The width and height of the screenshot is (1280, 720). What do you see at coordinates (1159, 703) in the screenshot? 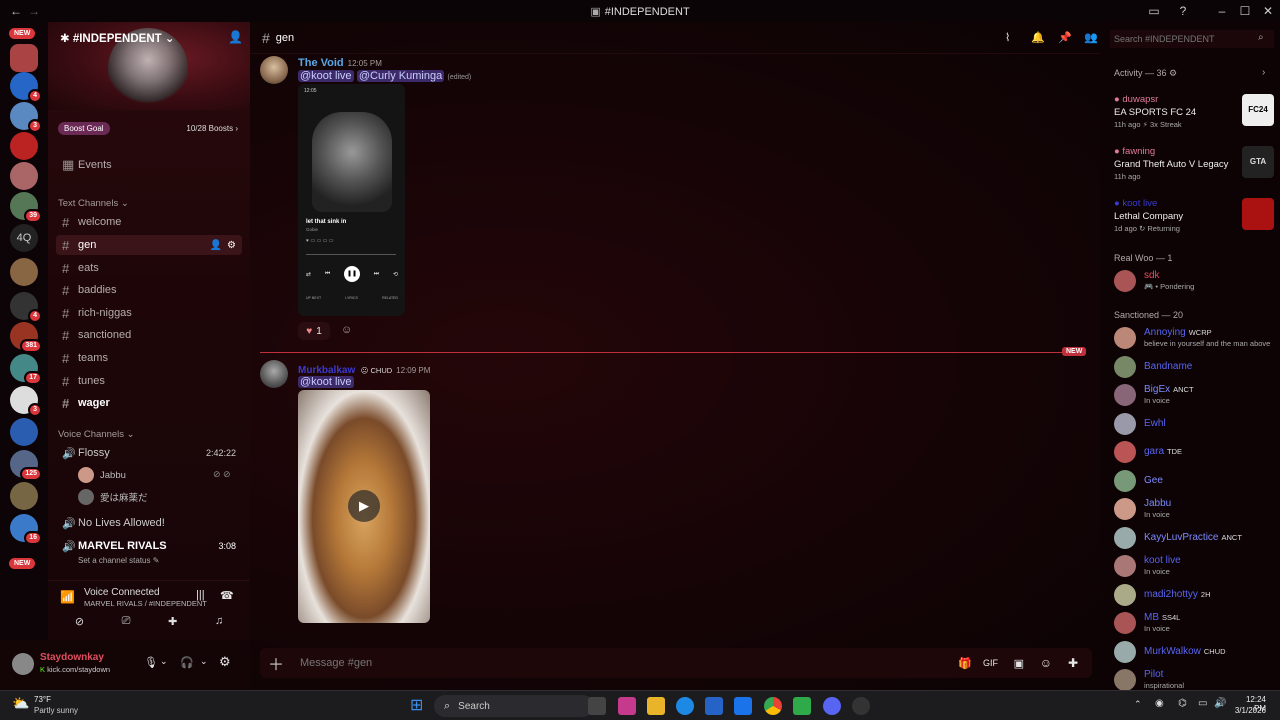
I see `tray-app-icon: ◉` at bounding box center [1159, 703].